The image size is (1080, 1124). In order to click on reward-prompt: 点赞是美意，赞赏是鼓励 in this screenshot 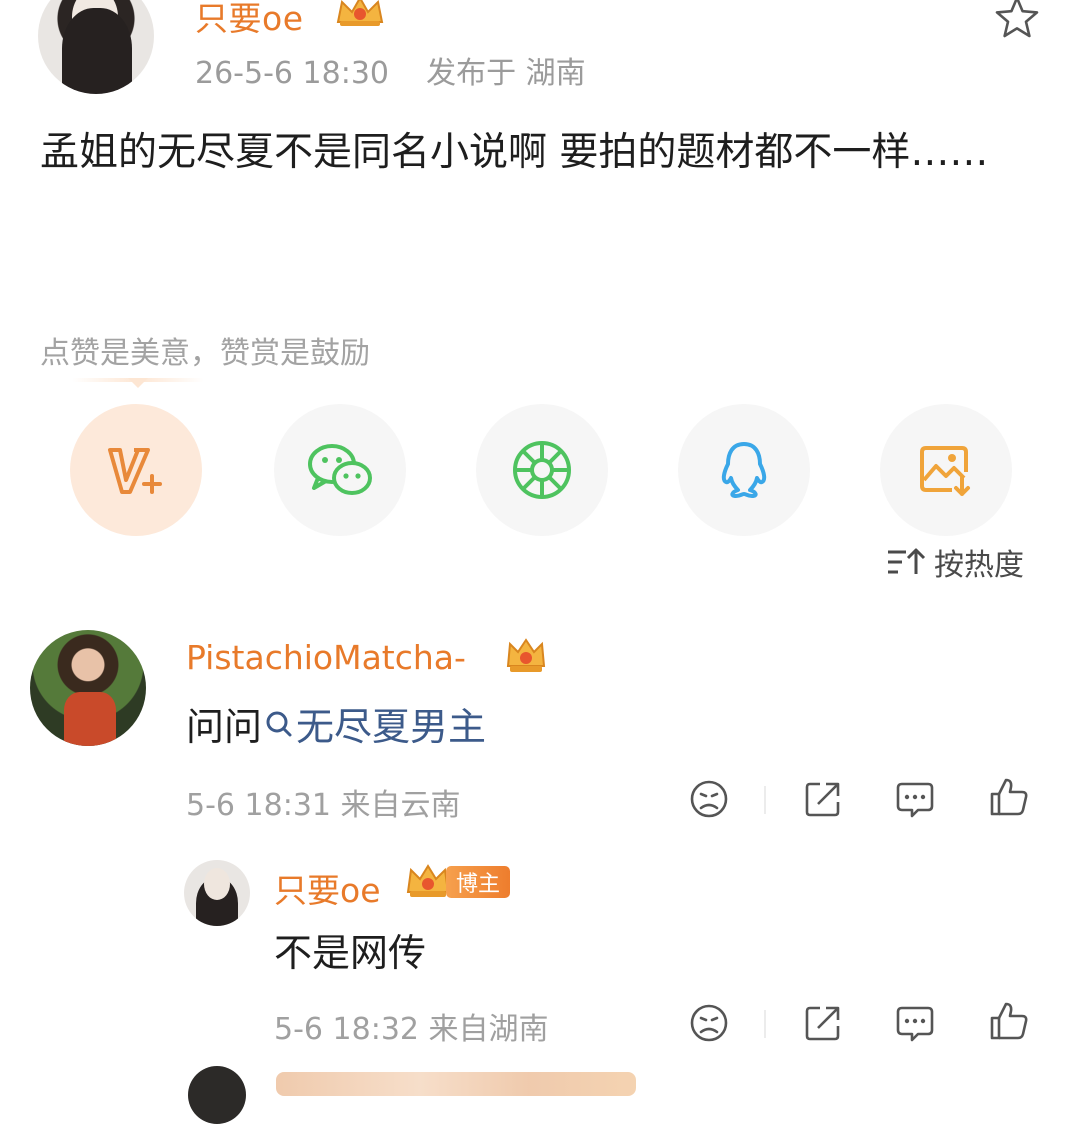, I will do `click(205, 353)`.